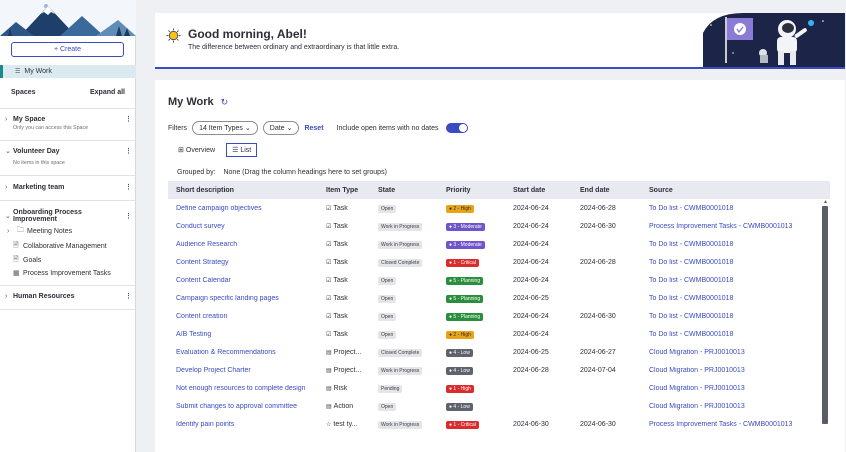 This screenshot has width=846, height=452. What do you see at coordinates (281, 128) in the screenshot?
I see `date-dropdown: Date ⌄` at bounding box center [281, 128].